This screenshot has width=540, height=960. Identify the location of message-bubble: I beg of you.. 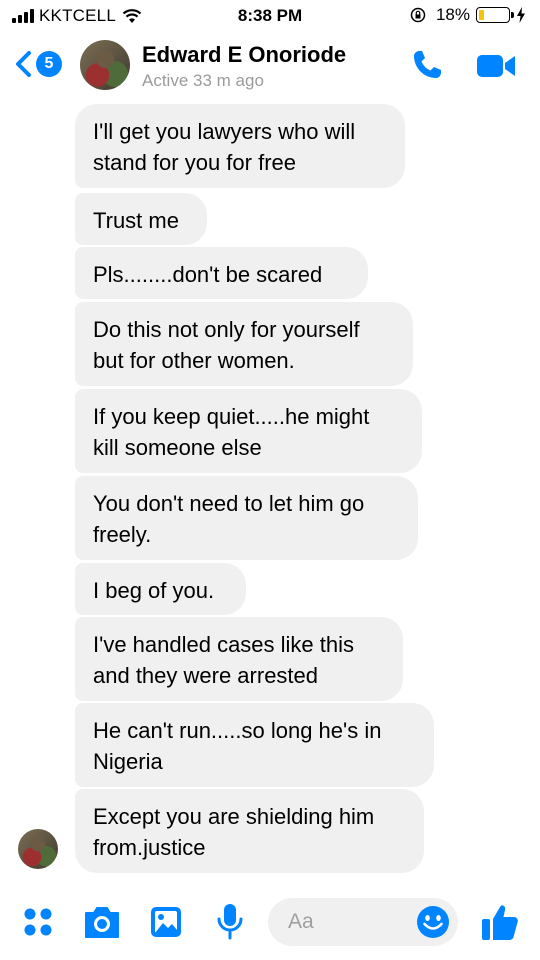
(160, 589).